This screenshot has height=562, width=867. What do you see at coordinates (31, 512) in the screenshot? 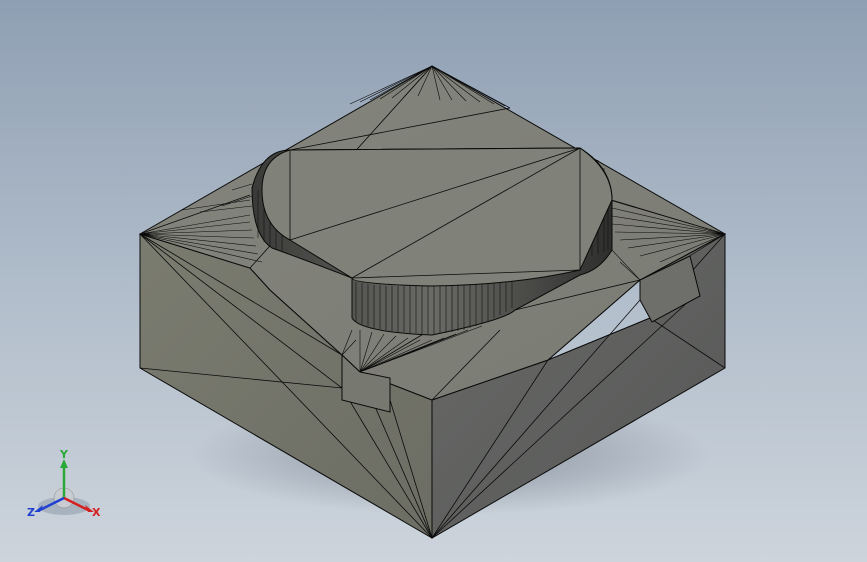
I see `z-axis-label: Z` at bounding box center [31, 512].